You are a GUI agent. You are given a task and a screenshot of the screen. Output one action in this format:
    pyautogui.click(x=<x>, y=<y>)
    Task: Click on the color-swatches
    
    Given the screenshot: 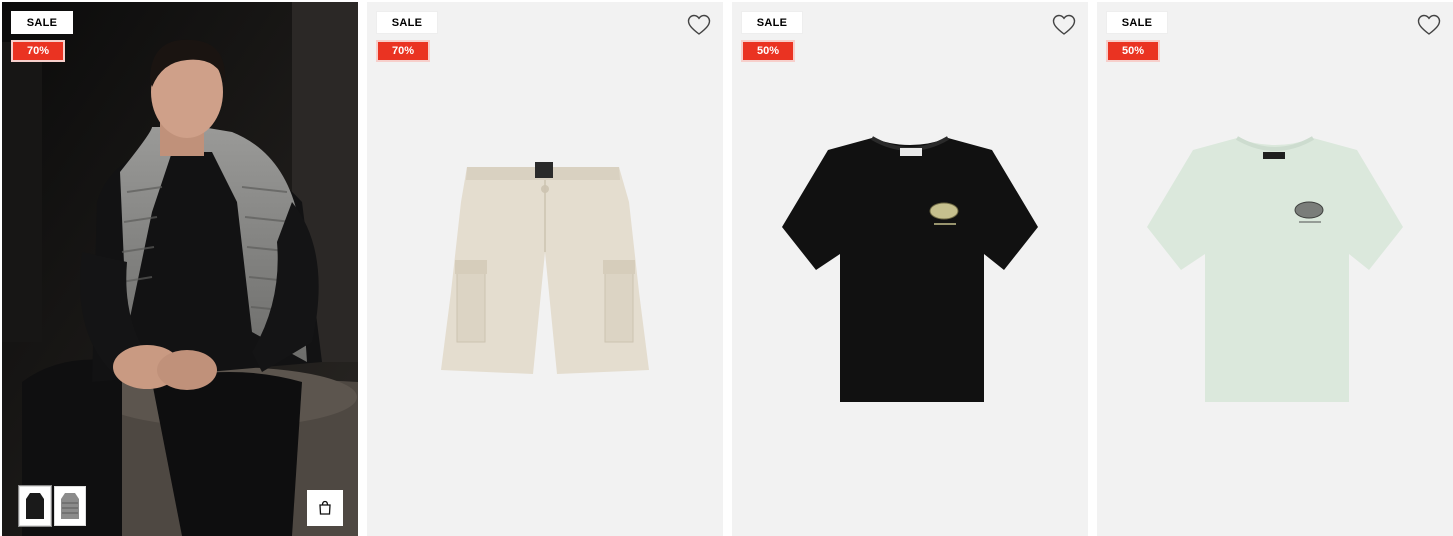 What is the action you would take?
    pyautogui.click(x=52, y=506)
    